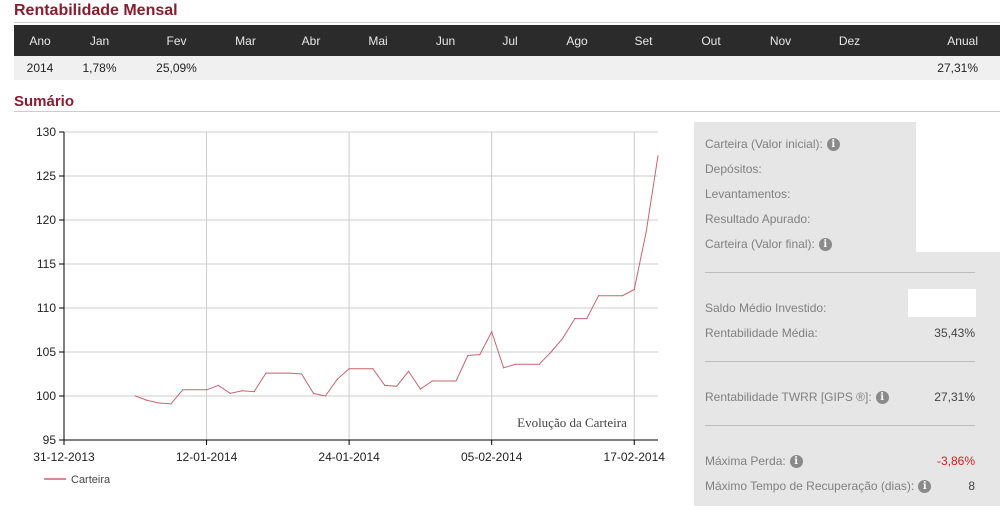 The height and width of the screenshot is (518, 1003). I want to click on summary-label-valor-inicial: Carteira (Valor inicial): i, so click(772, 144).